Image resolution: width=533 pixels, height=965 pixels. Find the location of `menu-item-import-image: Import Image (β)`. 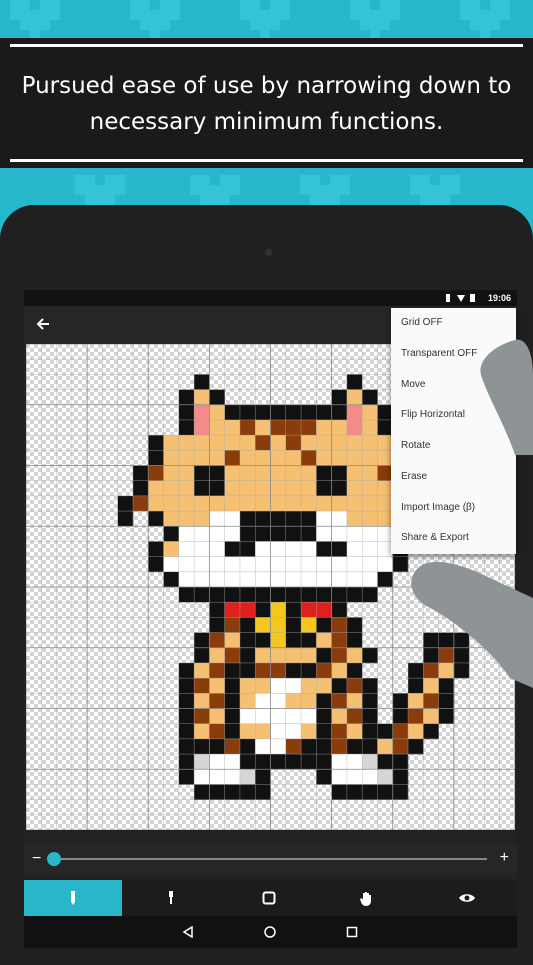

menu-item-import-image: Import Image (β) is located at coordinates (453, 508).